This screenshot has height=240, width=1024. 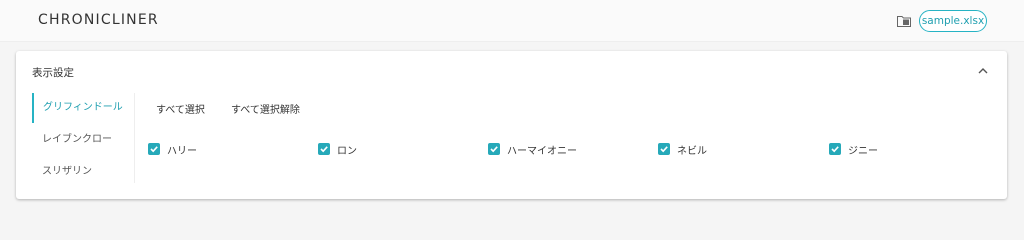 I want to click on app-logo: CHRONICLINER, so click(x=98, y=20).